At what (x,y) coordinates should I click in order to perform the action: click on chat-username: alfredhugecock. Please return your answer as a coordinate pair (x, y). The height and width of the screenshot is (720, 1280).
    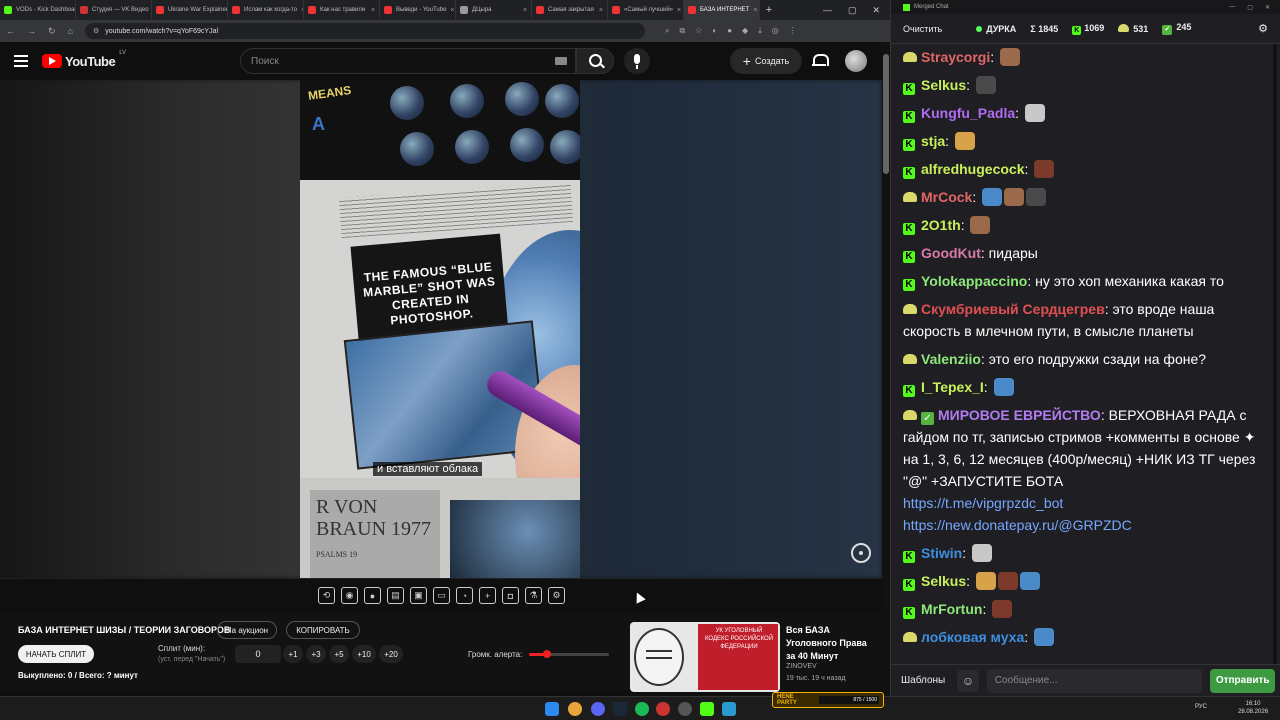
    Looking at the image, I should click on (972, 169).